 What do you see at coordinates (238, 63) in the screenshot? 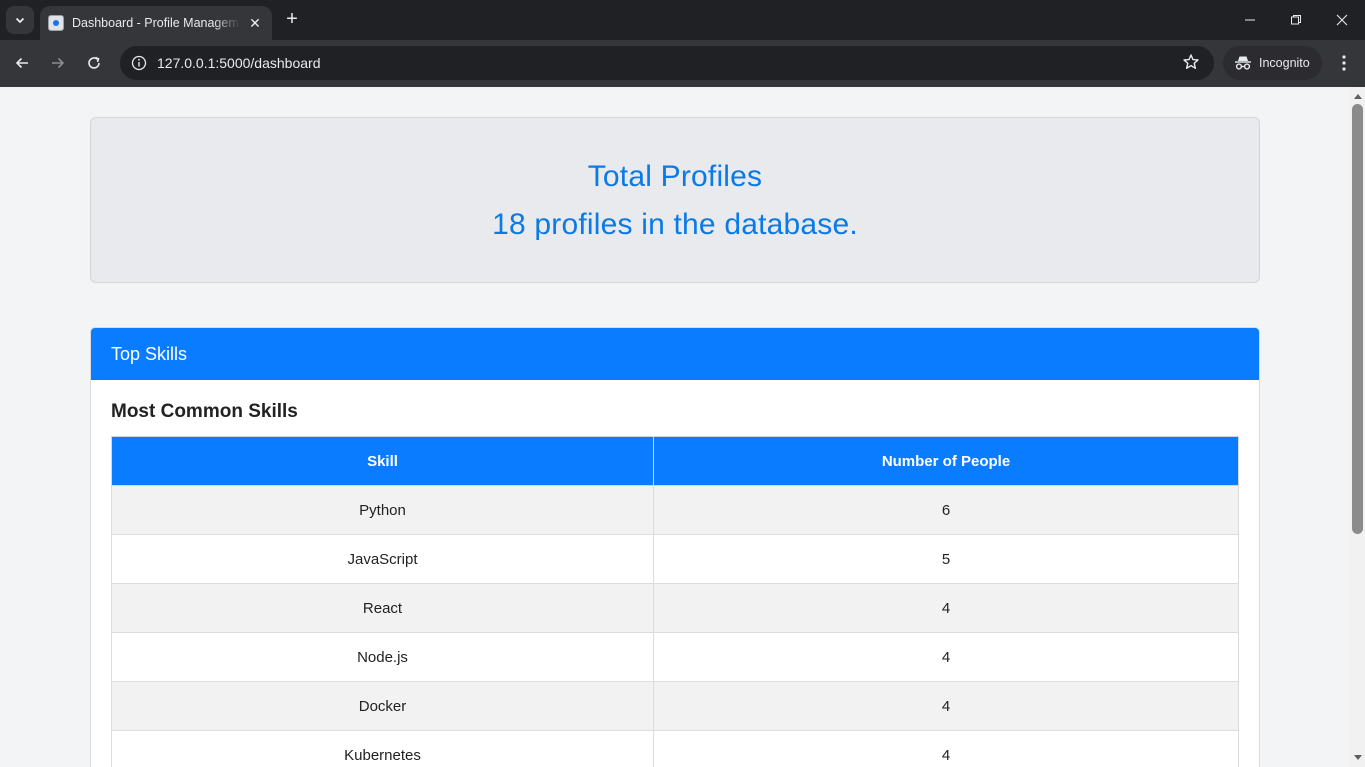
I see `url-text: 127.0.0.1:5000/dashboard` at bounding box center [238, 63].